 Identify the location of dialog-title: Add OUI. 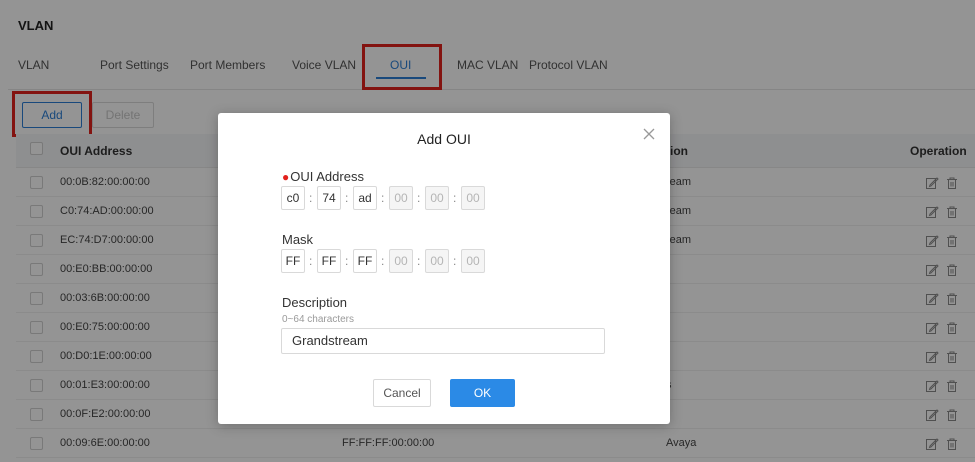
(444, 139).